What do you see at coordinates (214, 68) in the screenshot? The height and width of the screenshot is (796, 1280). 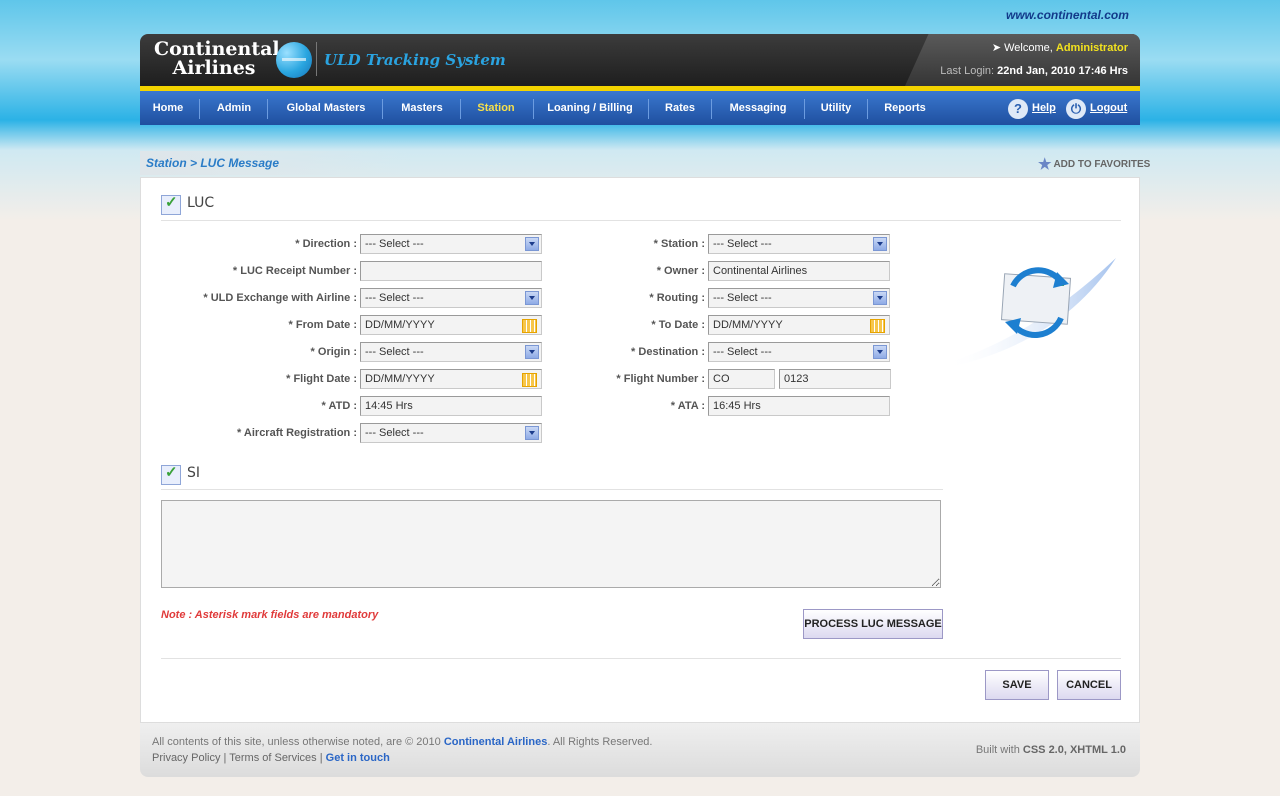 I see `logo-line2: Airlines` at bounding box center [214, 68].